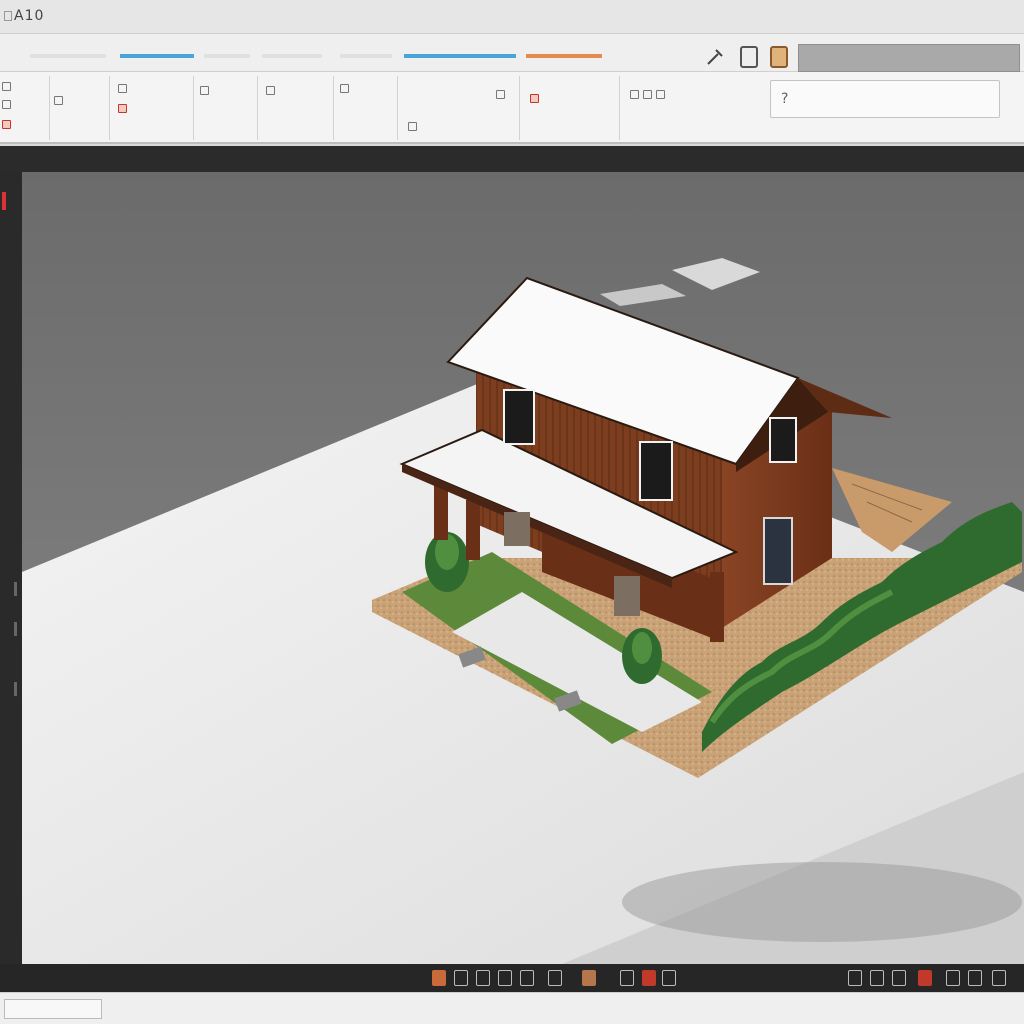 The image size is (1024, 1024). Describe the element at coordinates (877, 978) in the screenshot. I see `design-options-icon` at that location.